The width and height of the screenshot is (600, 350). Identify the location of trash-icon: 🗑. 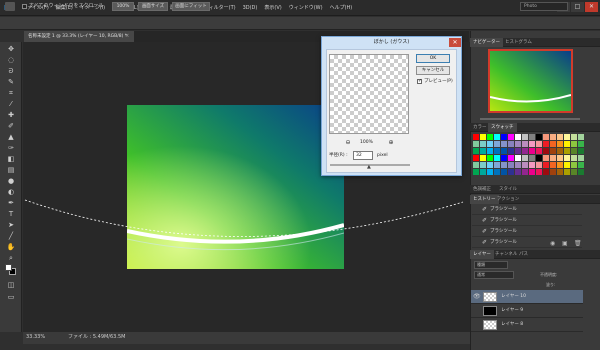
(578, 243).